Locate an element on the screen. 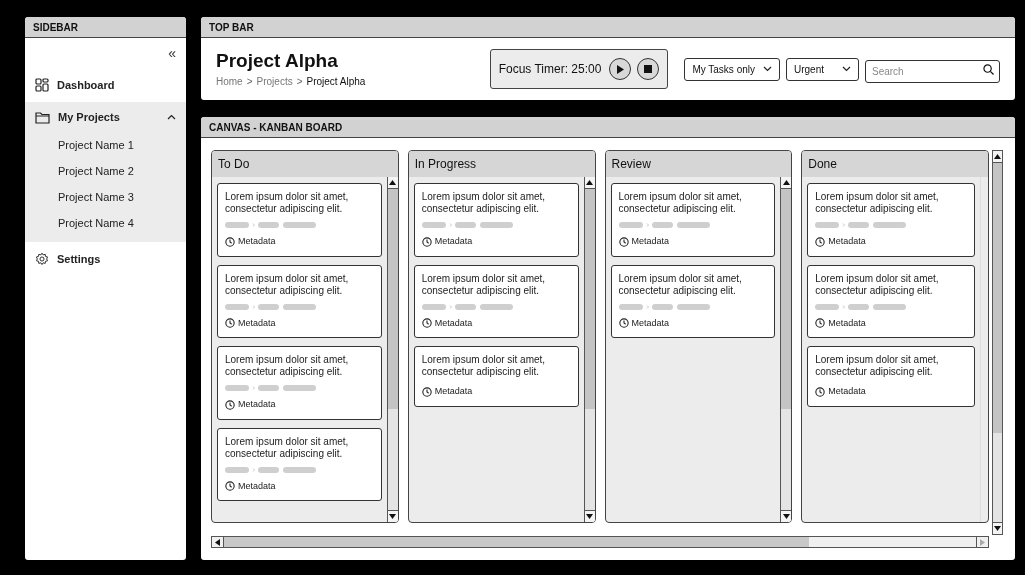 Image resolution: width=1025 pixels, height=575 pixels. breadcrumb-item: Projects is located at coordinates (274, 81).